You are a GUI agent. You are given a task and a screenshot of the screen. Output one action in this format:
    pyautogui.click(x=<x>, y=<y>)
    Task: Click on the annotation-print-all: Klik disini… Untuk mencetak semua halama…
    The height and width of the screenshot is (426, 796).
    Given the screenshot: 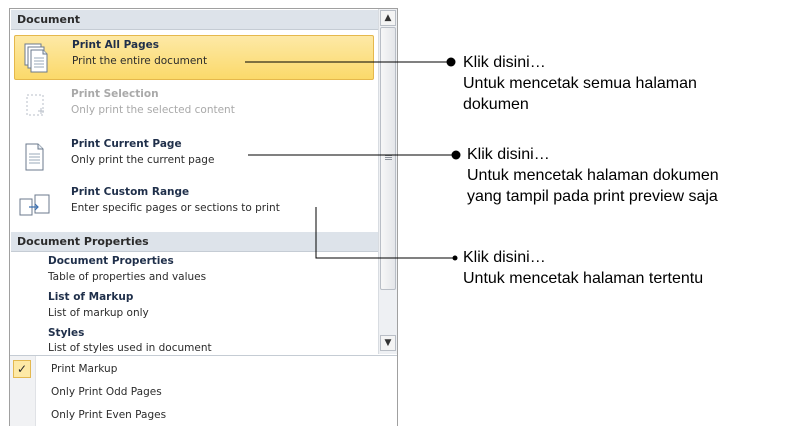 What is the action you would take?
    pyautogui.click(x=580, y=83)
    